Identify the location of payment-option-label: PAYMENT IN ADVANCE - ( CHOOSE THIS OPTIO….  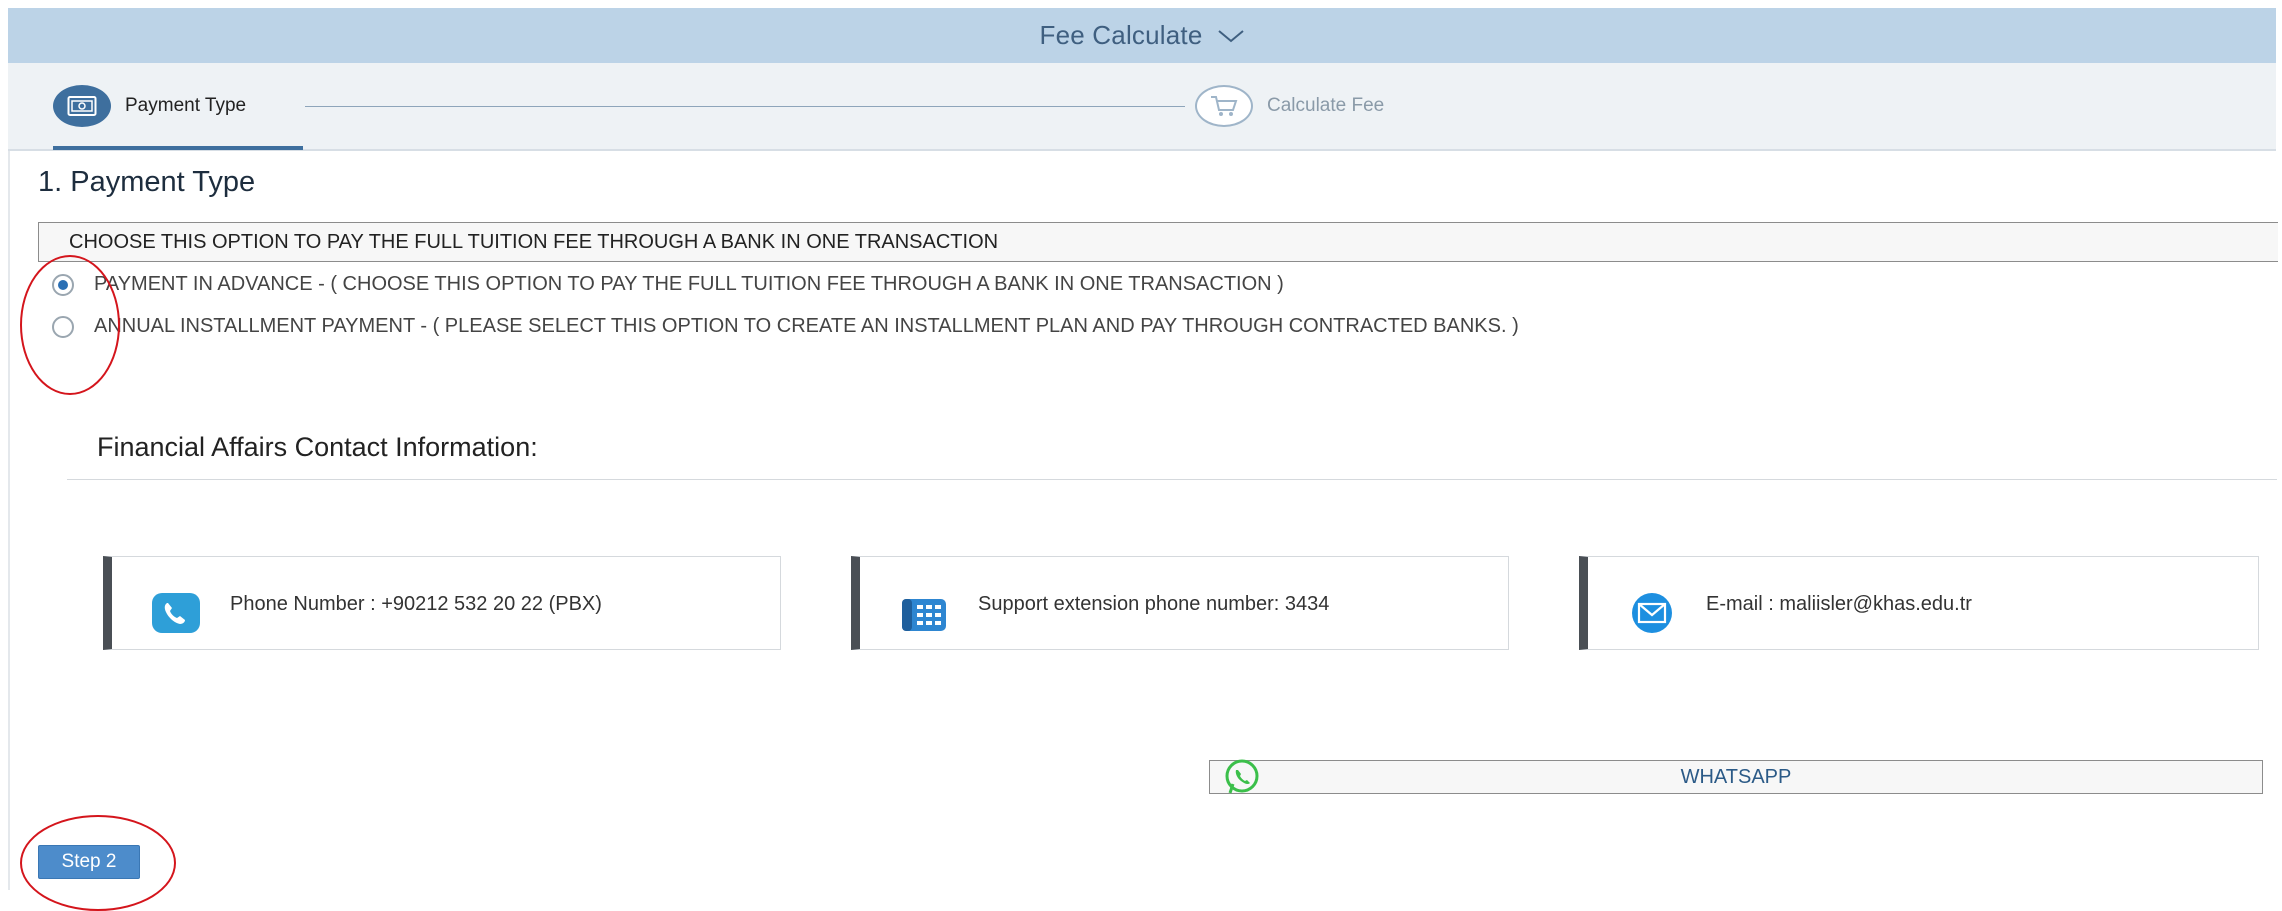
(689, 284).